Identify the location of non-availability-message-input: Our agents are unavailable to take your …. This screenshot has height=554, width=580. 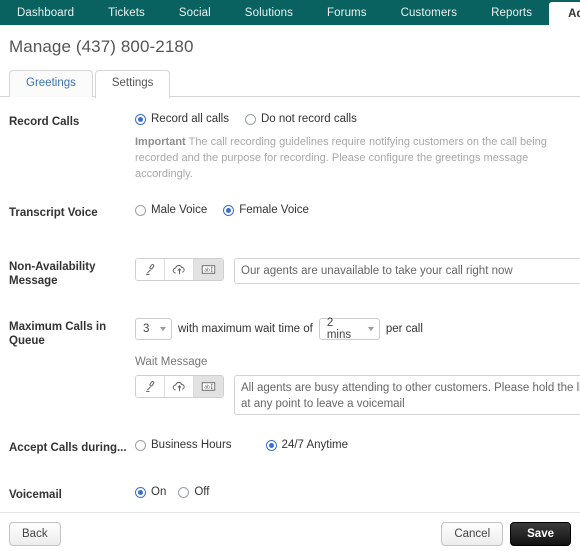
(407, 271).